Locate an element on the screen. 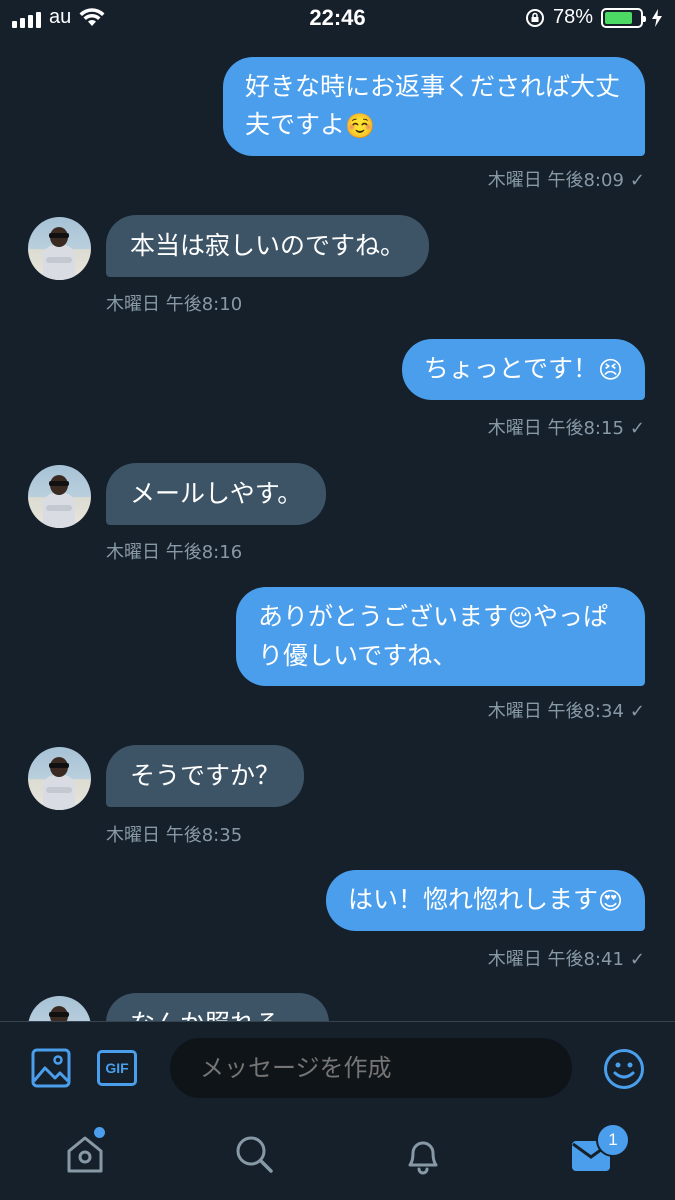 This screenshot has height=1200, width=675. messages-badge: 1 is located at coordinates (613, 1140).